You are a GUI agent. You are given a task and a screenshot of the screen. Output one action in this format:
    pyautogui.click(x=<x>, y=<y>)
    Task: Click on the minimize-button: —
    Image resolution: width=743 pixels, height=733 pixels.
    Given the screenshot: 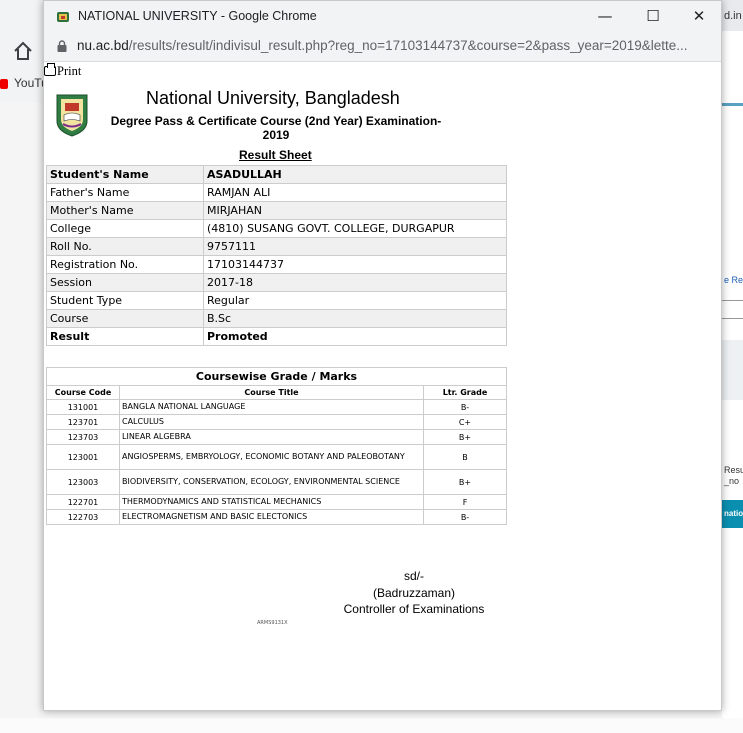 What is the action you would take?
    pyautogui.click(x=605, y=16)
    